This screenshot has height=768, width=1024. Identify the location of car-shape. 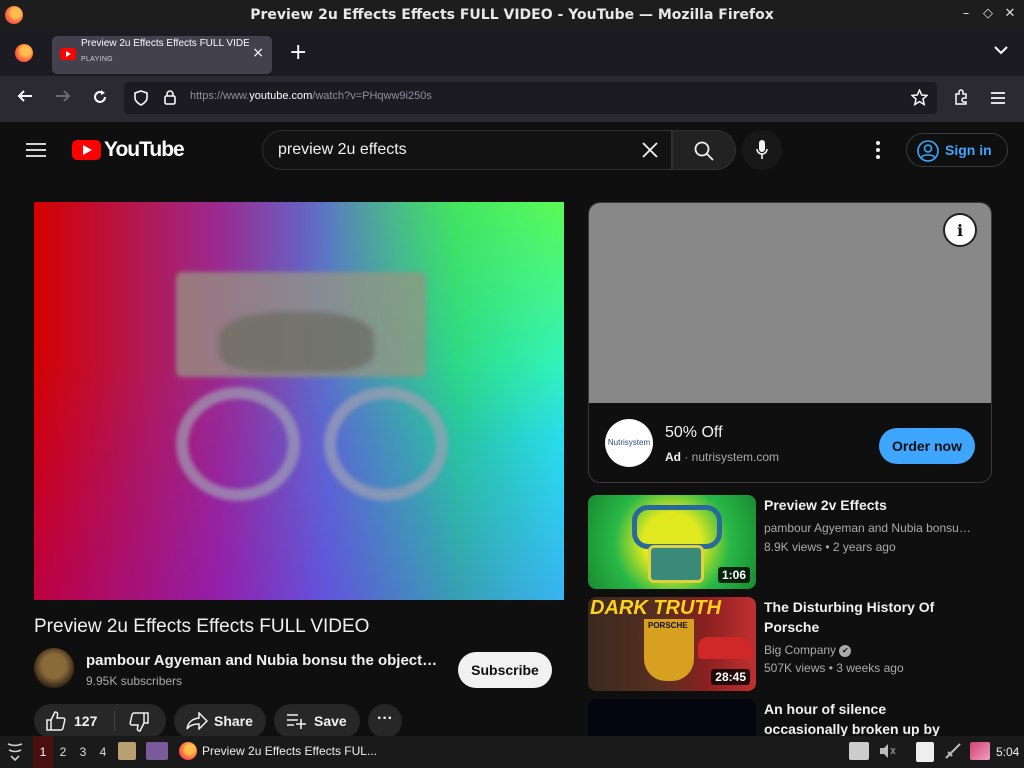
(725, 648).